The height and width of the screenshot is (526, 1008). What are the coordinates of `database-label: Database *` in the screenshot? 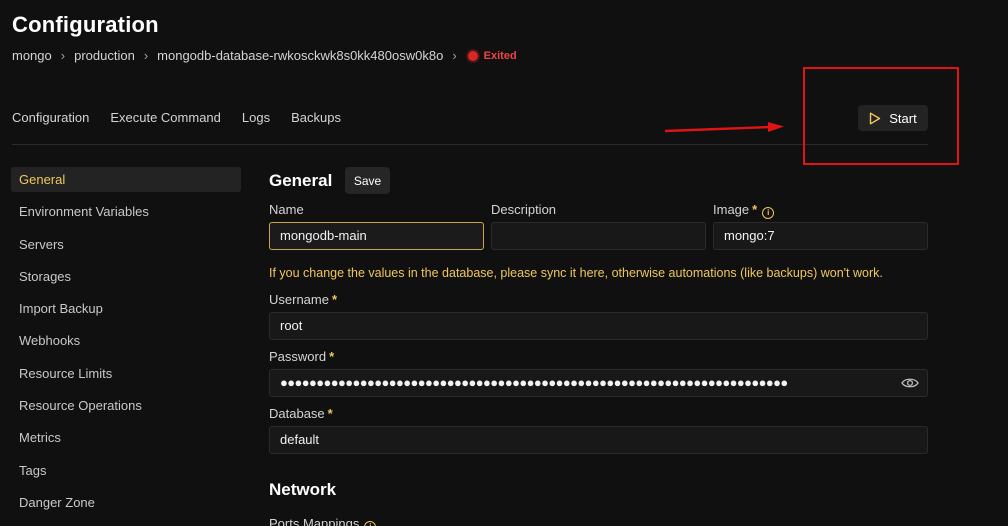 It's located at (301, 413).